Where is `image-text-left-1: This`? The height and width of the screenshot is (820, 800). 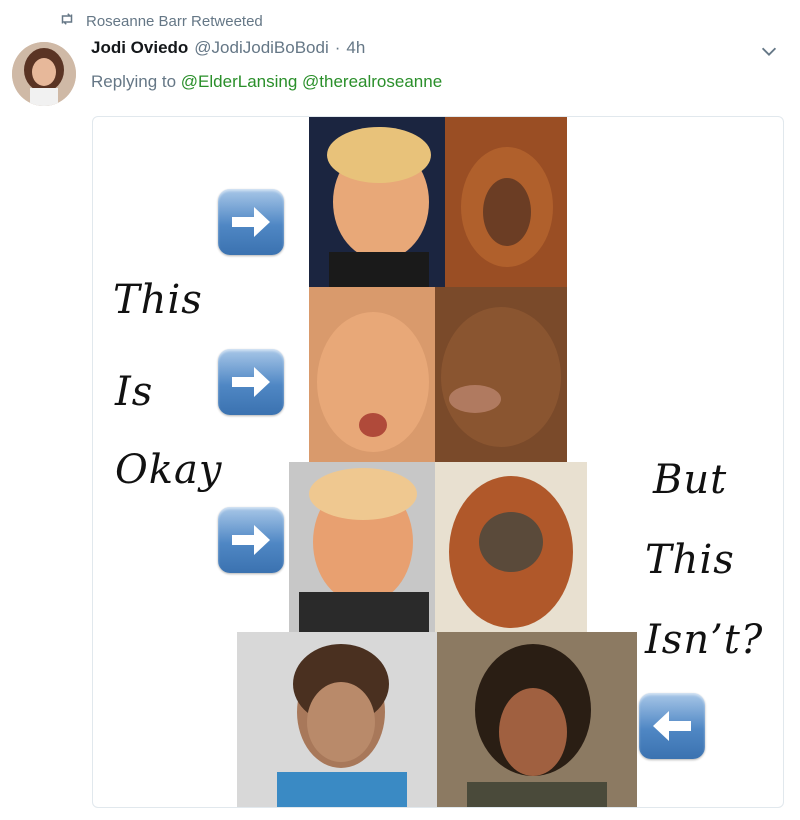
image-text-left-1: This is located at coordinates (158, 300).